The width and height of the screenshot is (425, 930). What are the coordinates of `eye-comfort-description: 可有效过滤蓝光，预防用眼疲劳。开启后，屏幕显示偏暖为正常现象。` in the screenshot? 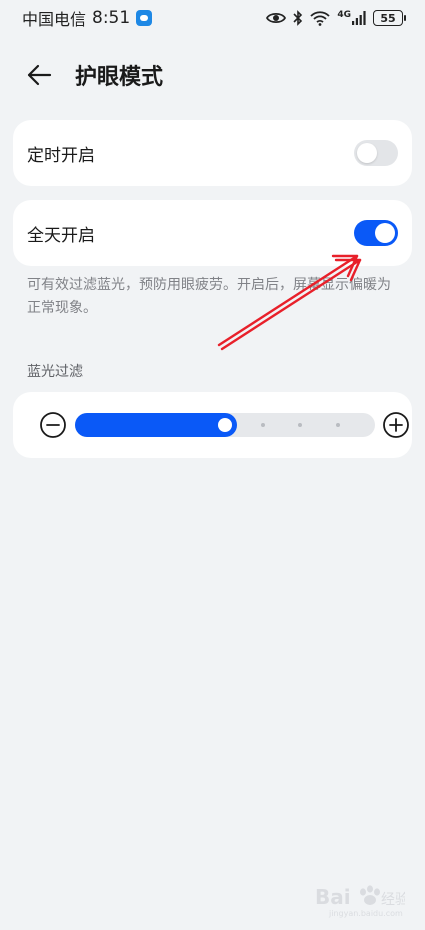 It's located at (209, 296).